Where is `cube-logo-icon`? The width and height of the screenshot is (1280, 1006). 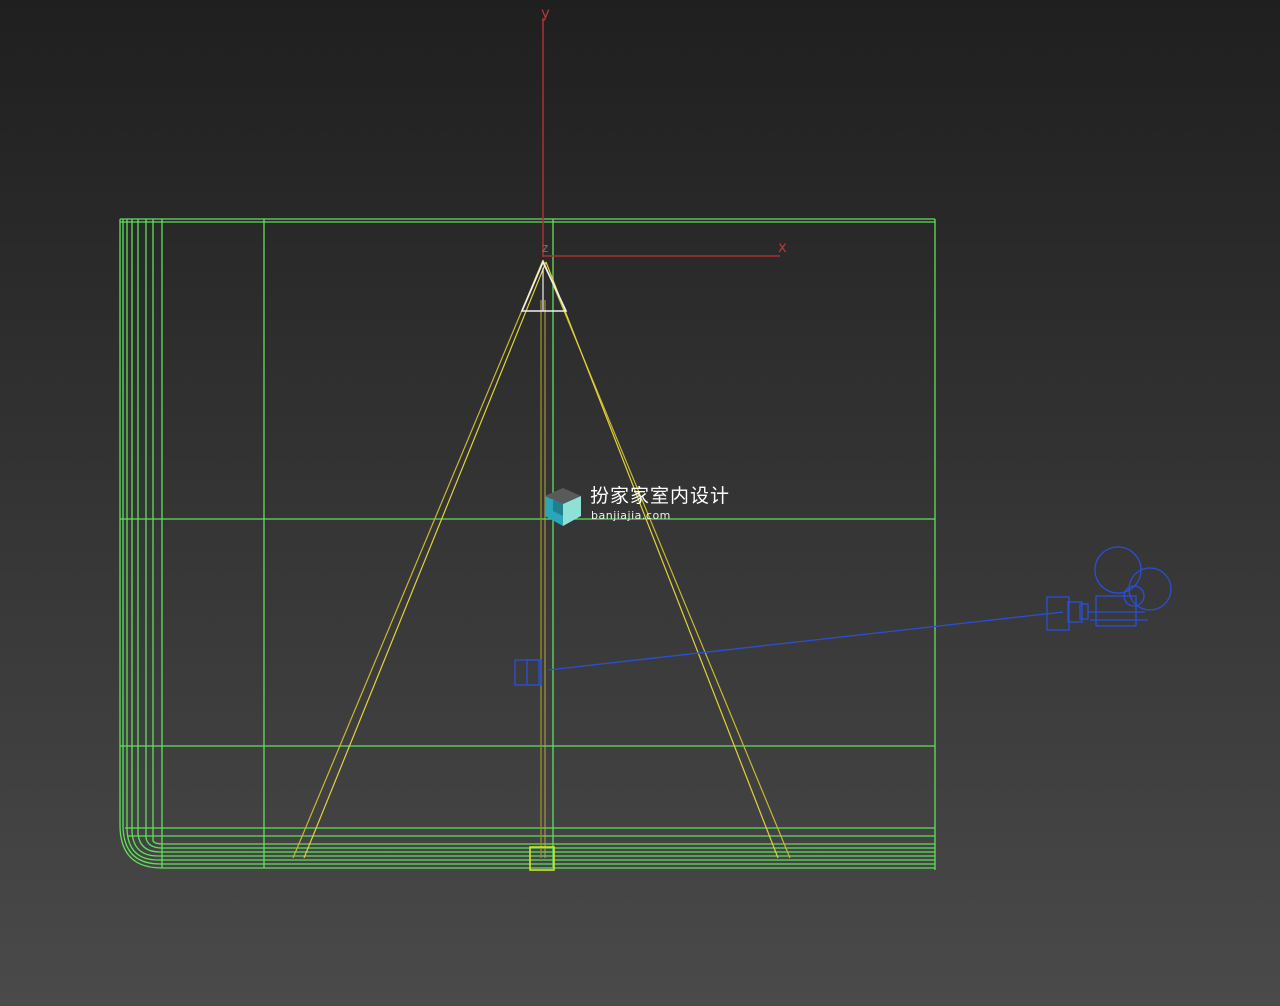
cube-logo-icon is located at coordinates (563, 507).